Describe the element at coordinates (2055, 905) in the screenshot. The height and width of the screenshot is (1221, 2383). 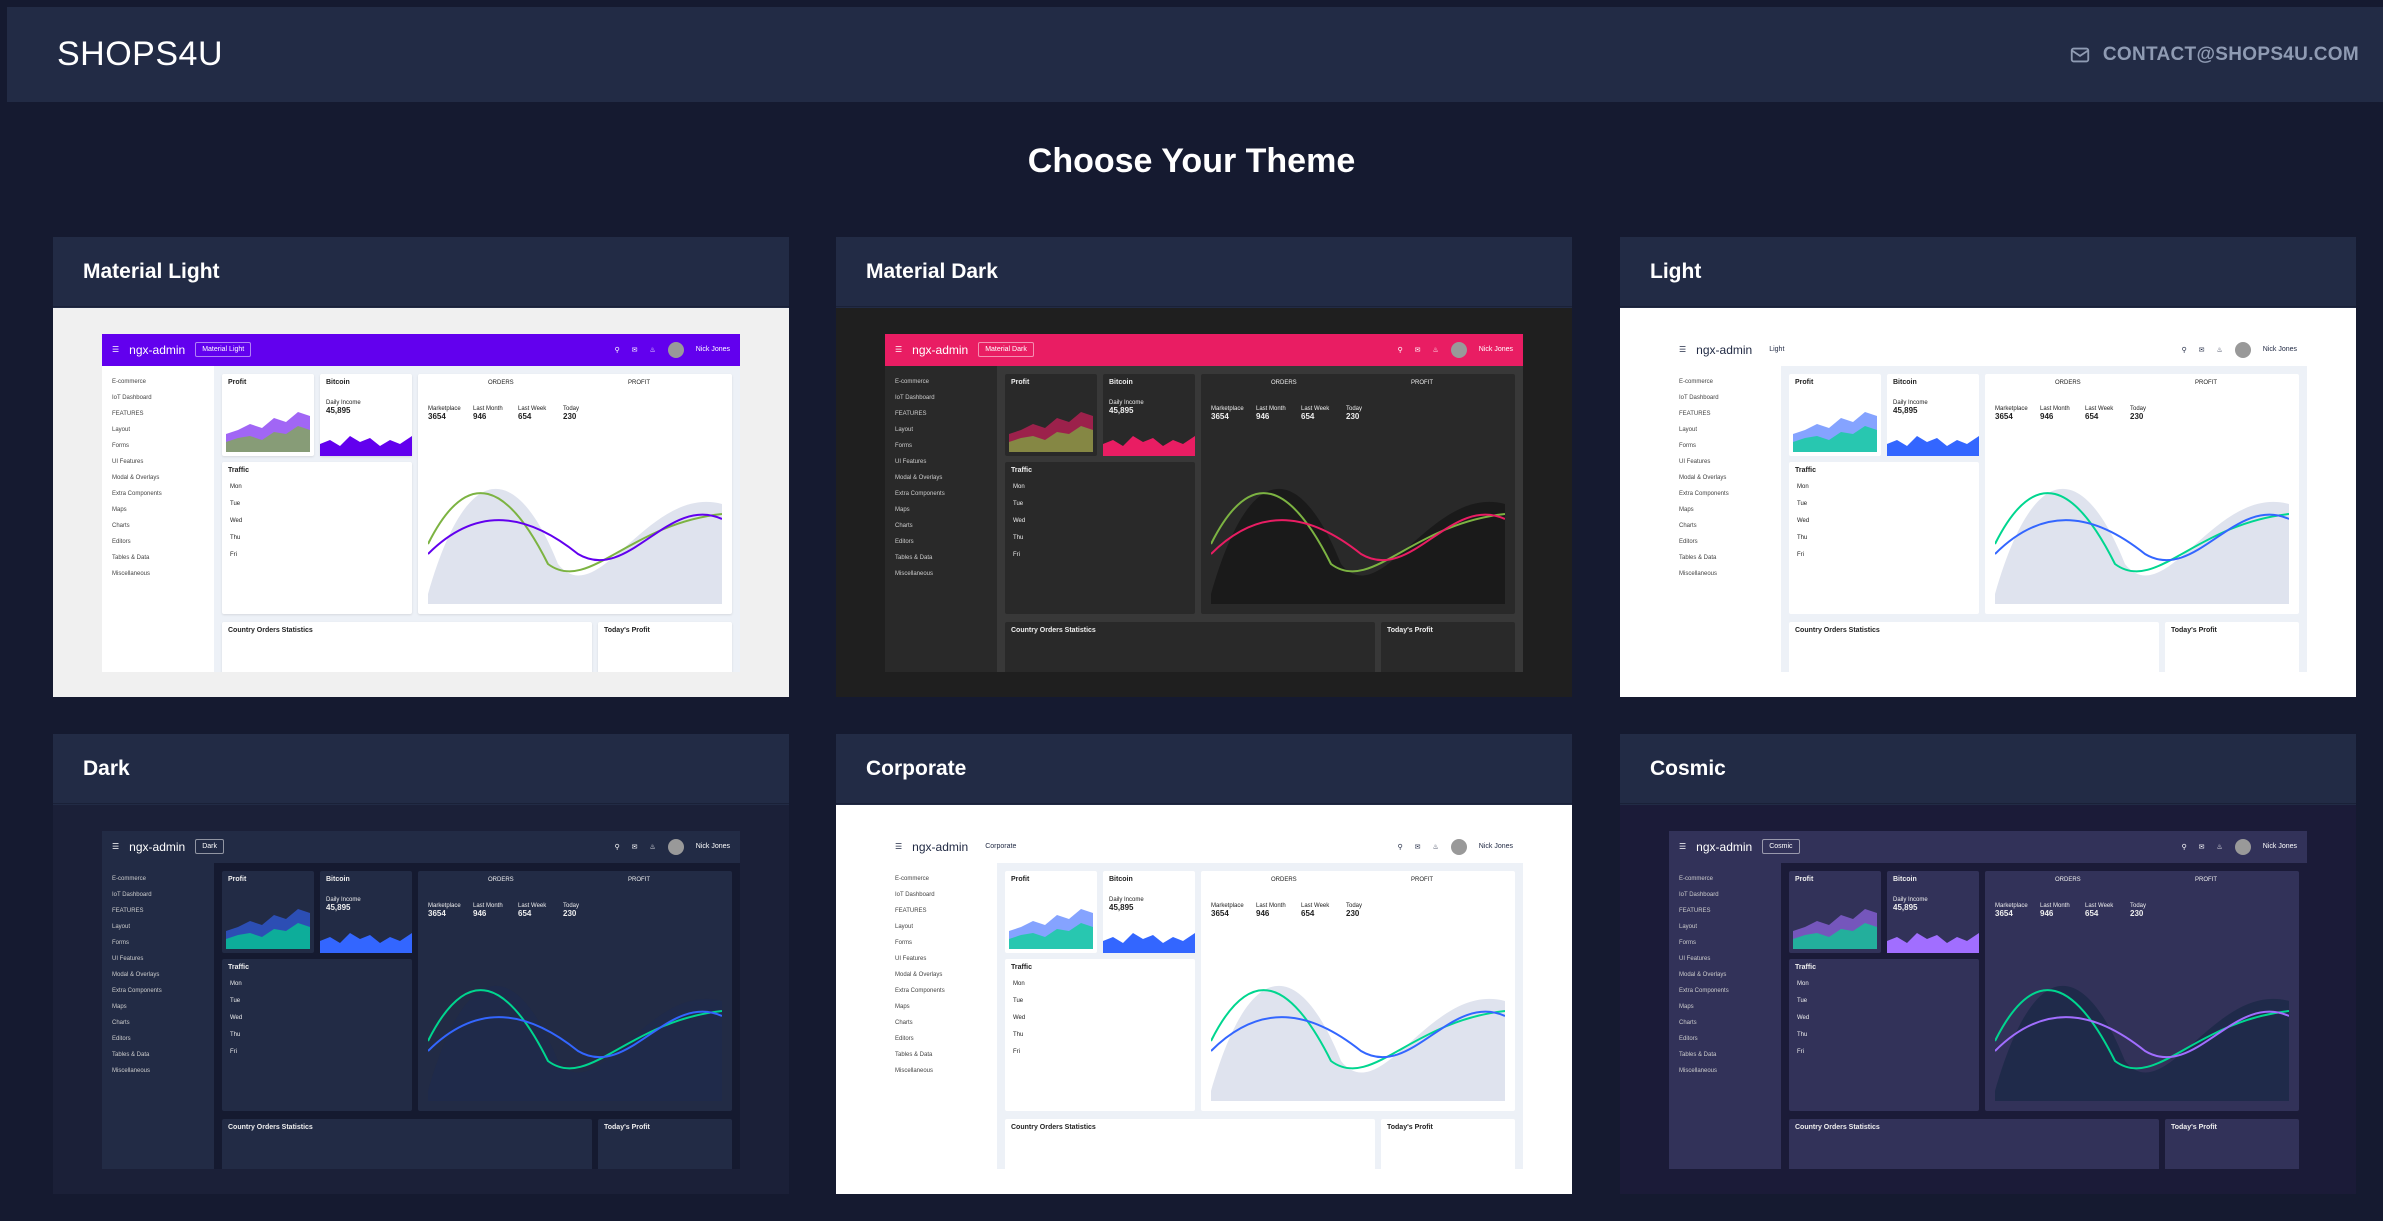
I see `preview-stat-label: Last Month` at that location.